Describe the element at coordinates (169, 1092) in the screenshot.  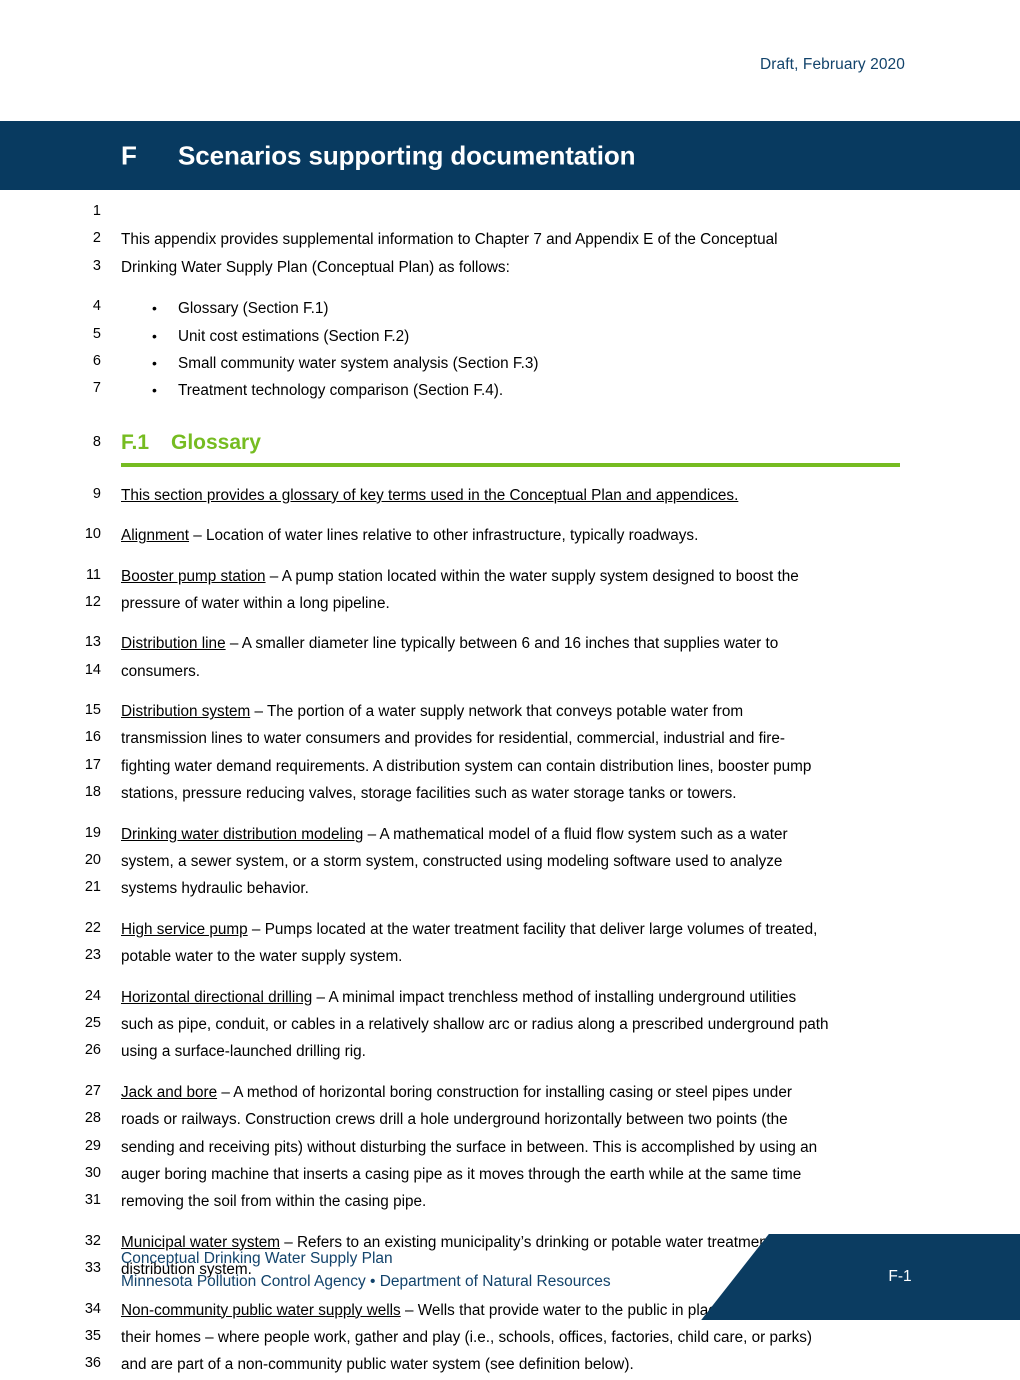
I see `glossary-term: Jack and bore` at that location.